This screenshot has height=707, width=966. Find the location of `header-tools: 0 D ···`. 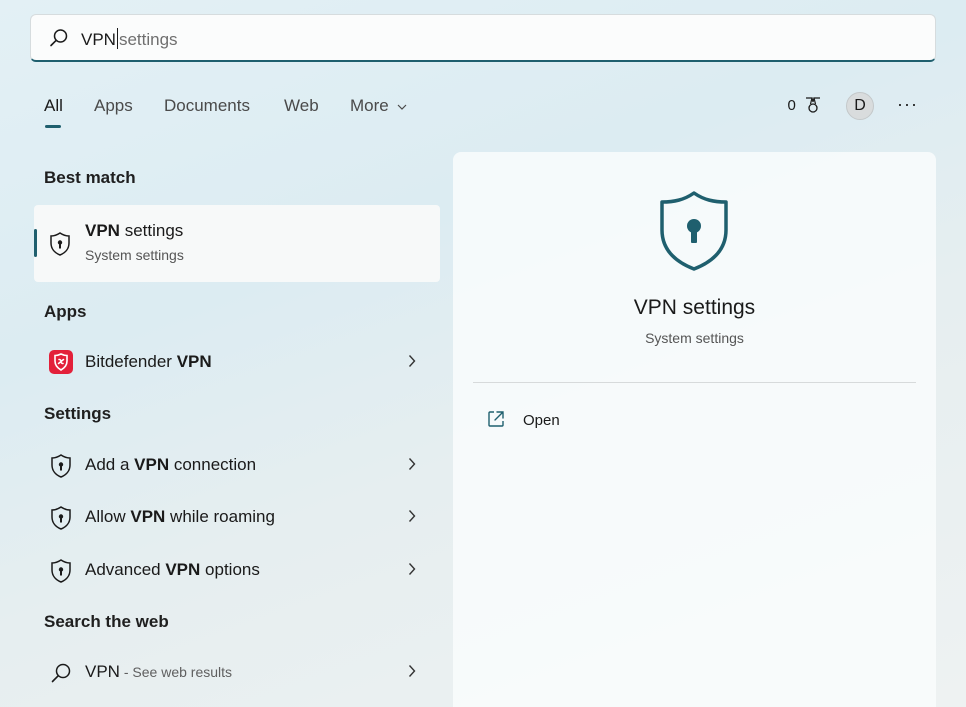

header-tools: 0 D ··· is located at coordinates (850, 106).